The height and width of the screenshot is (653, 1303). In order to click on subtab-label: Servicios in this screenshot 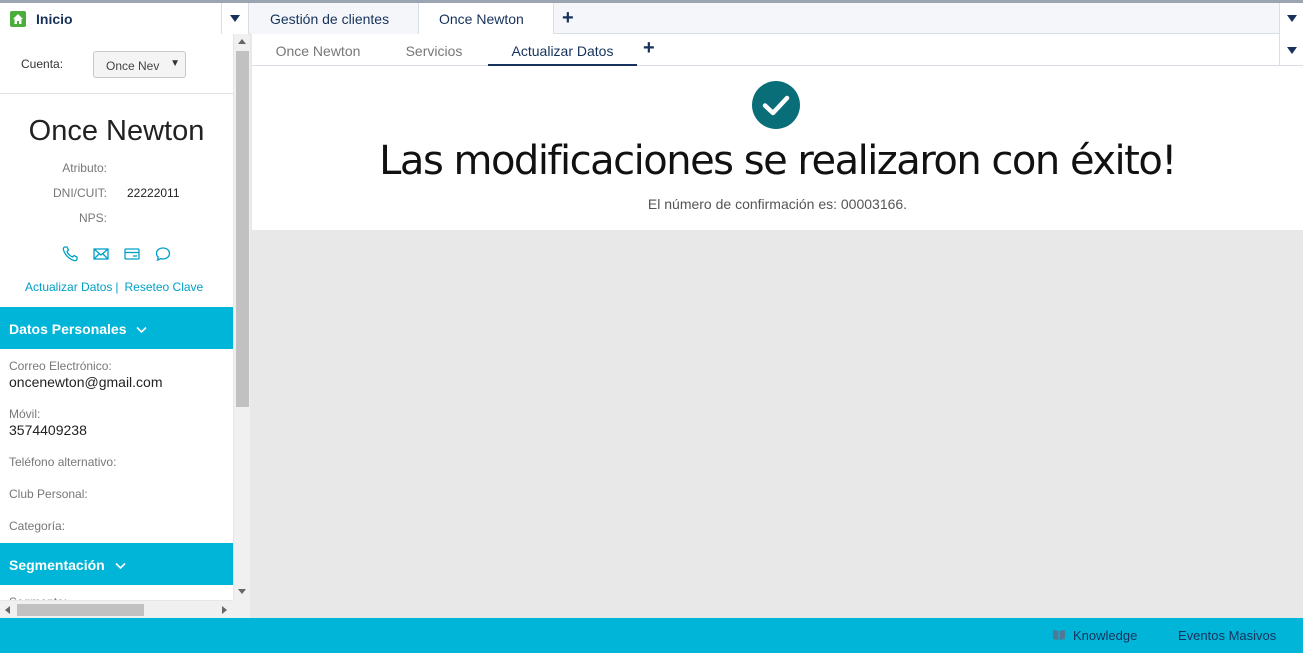, I will do `click(434, 51)`.